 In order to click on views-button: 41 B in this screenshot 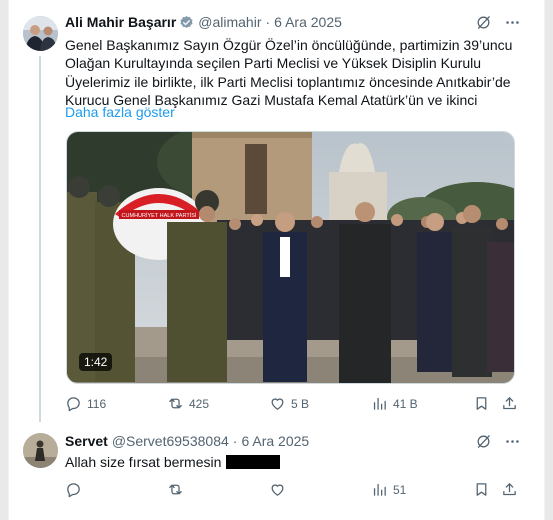, I will do `click(394, 403)`.